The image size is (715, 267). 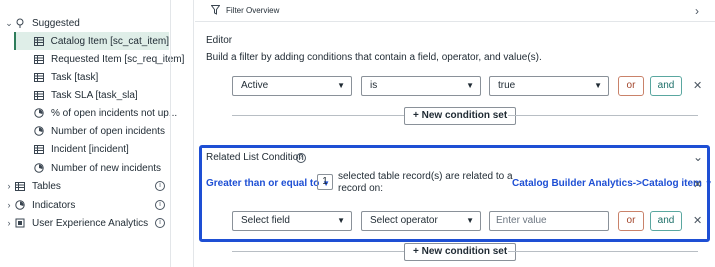 What do you see at coordinates (607, 183) in the screenshot?
I see `related-list-label: Catalog Builder Analytics->Catalog item` at bounding box center [607, 183].